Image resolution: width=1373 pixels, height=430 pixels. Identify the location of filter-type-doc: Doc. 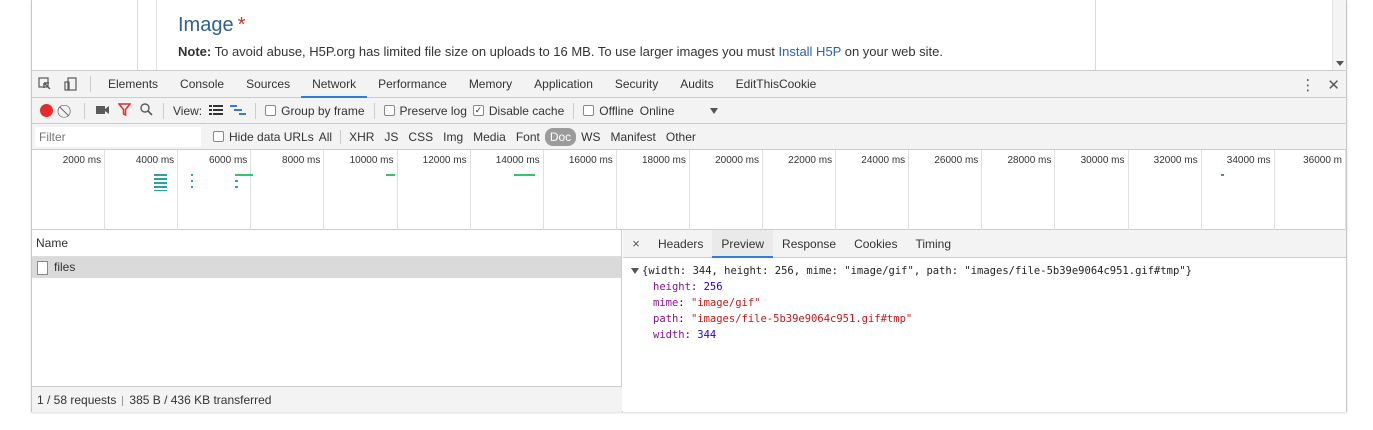
(560, 136).